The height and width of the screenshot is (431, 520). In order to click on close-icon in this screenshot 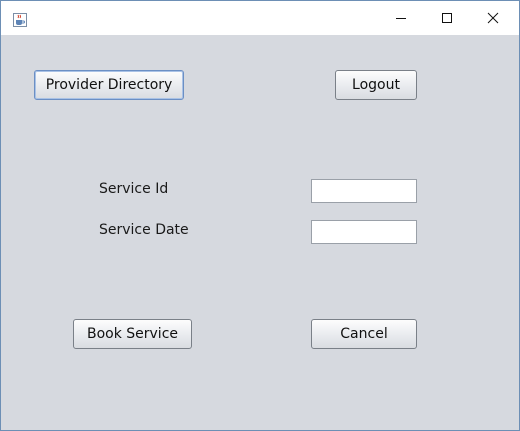, I will do `click(493, 18)`.